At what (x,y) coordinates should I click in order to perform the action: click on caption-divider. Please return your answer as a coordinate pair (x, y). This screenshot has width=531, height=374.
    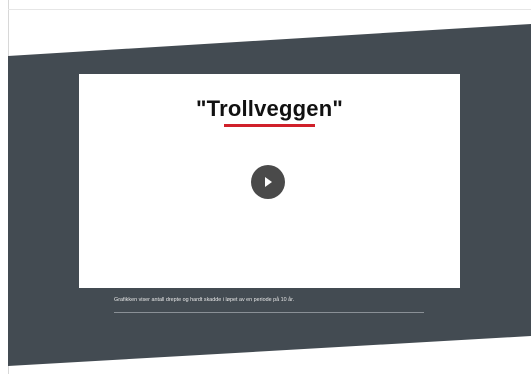
    Looking at the image, I should click on (269, 312).